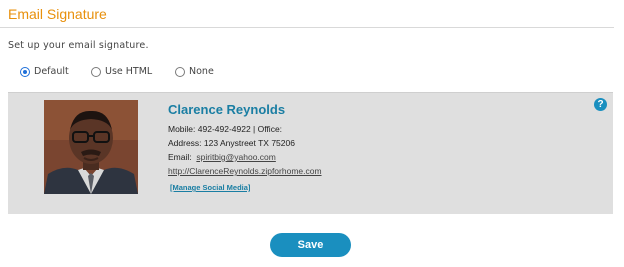 The width and height of the screenshot is (624, 267). Describe the element at coordinates (227, 109) in the screenshot. I see `signature-name: Clarence Reynolds` at that location.